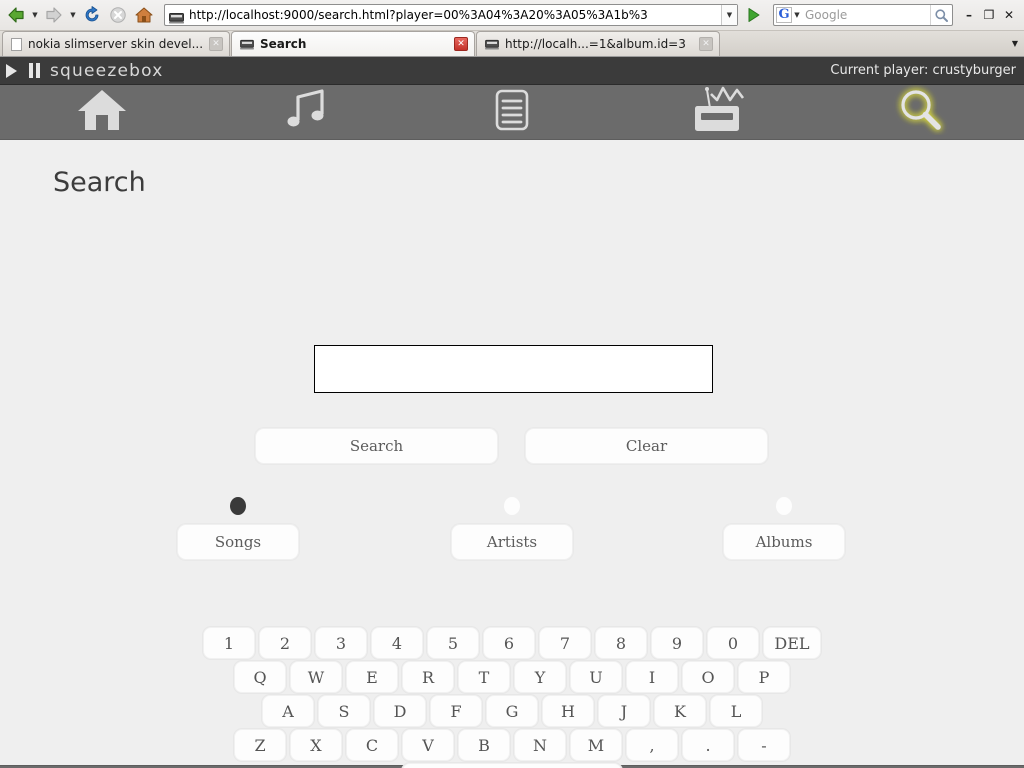 This screenshot has height=768, width=1024. I want to click on key-w: W, so click(316, 677).